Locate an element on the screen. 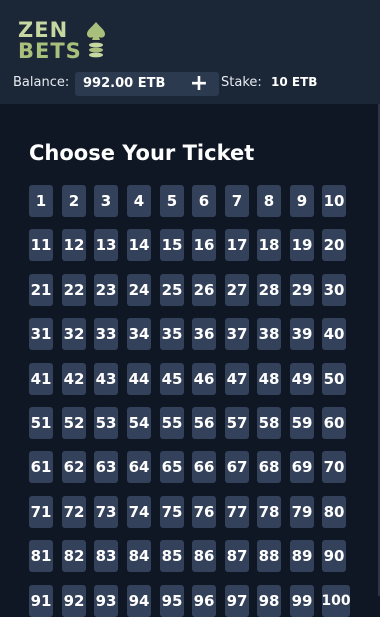 The image size is (380, 617). ticket-number-button: 13 is located at coordinates (106, 245).